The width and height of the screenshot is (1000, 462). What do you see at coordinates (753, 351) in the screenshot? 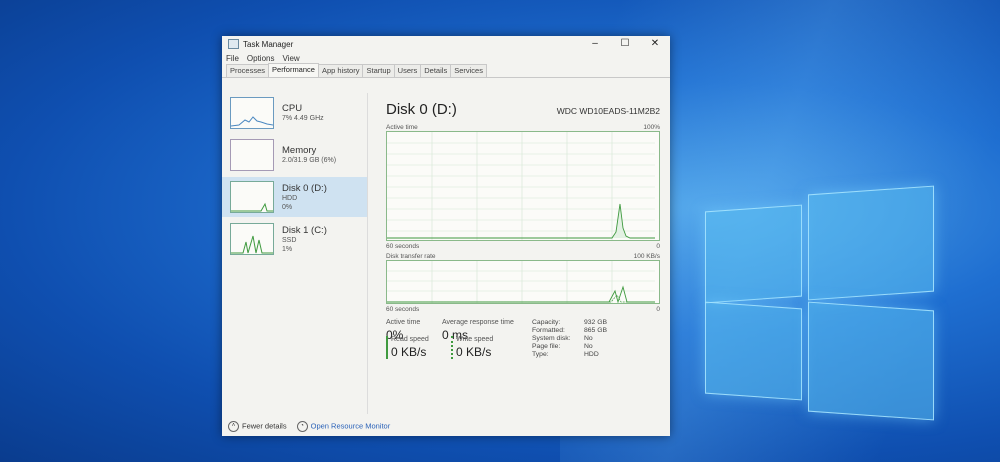
I see `windows-logo-pane-bl` at bounding box center [753, 351].